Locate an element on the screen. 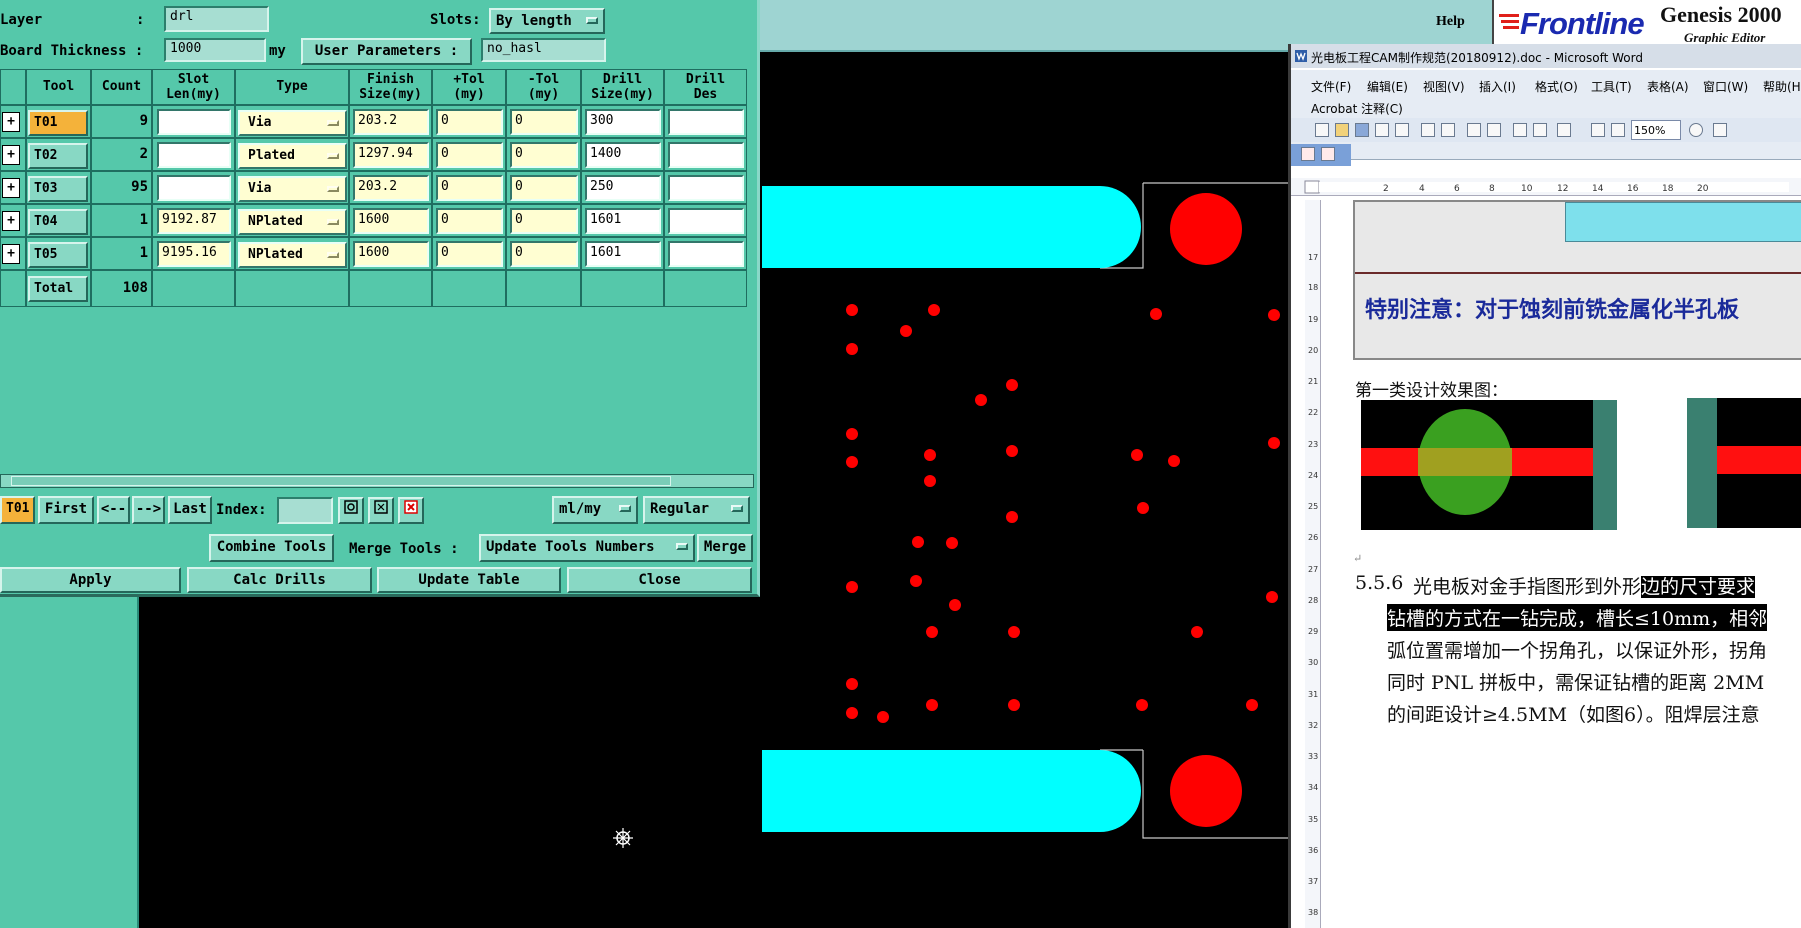 The image size is (1801, 928). board-thickness-field: 1000 is located at coordinates (215, 50).